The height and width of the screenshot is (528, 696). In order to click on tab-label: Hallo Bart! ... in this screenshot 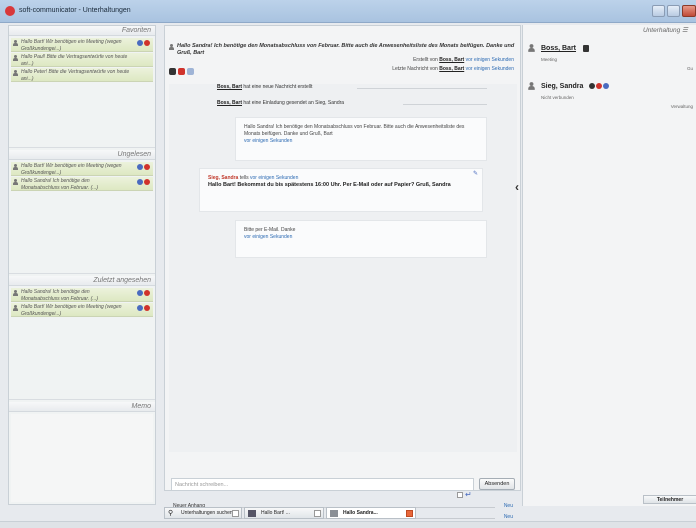, I will do `click(275, 513)`.